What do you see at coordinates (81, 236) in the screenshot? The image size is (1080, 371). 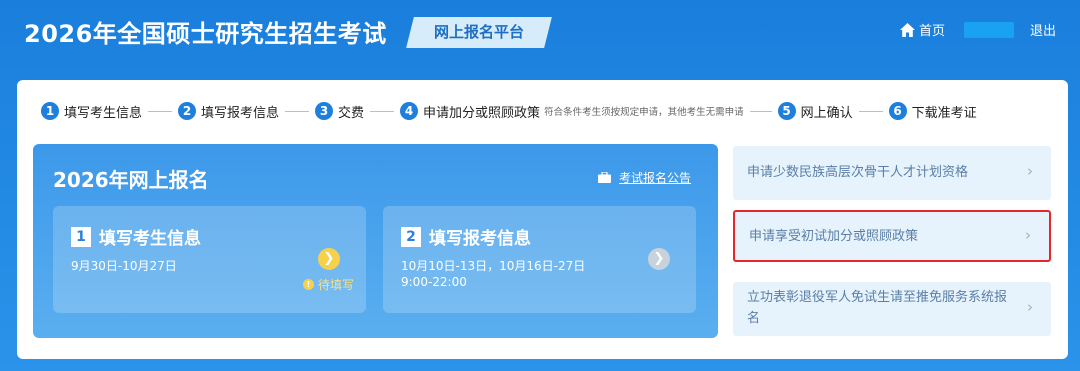 I see `card-number: 1` at bounding box center [81, 236].